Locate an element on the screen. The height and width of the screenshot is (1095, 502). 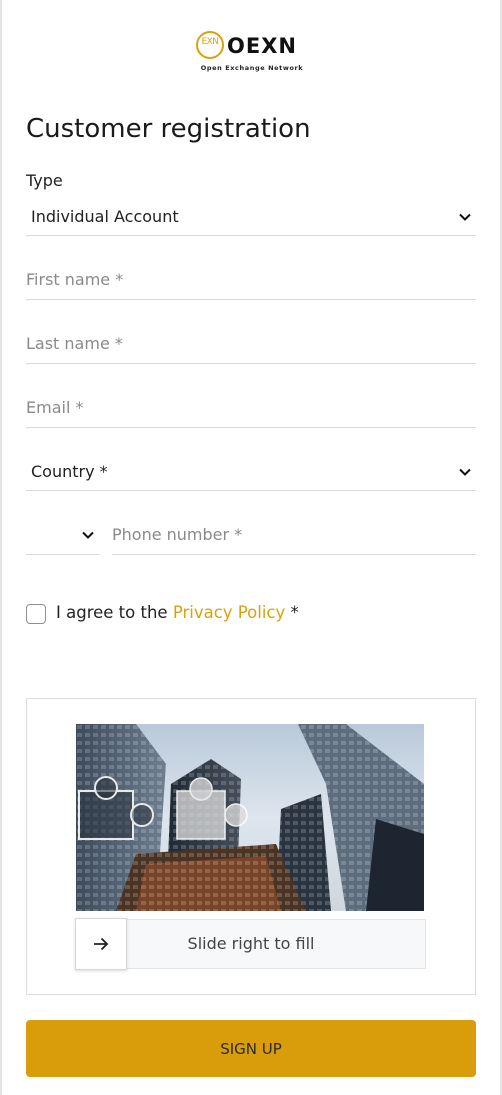
phone-code-select is located at coordinates (62, 536).